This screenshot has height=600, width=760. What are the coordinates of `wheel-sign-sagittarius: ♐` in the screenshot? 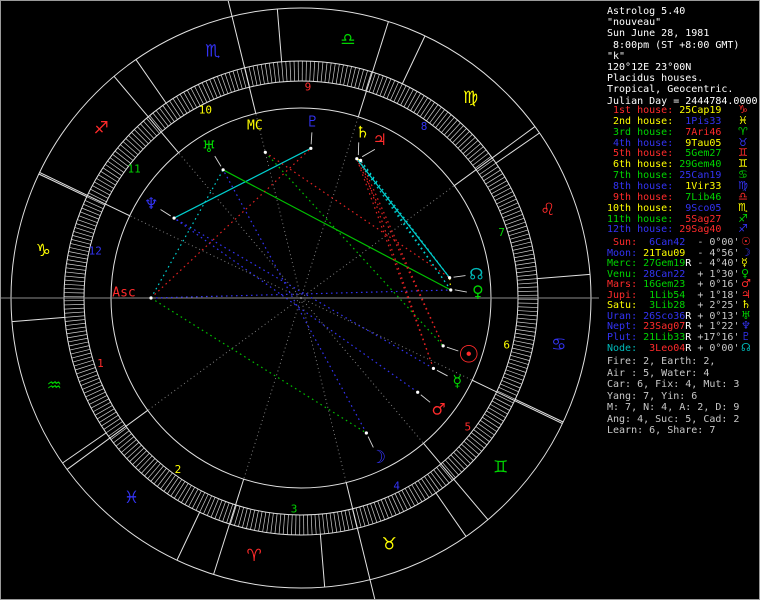 It's located at (101, 128).